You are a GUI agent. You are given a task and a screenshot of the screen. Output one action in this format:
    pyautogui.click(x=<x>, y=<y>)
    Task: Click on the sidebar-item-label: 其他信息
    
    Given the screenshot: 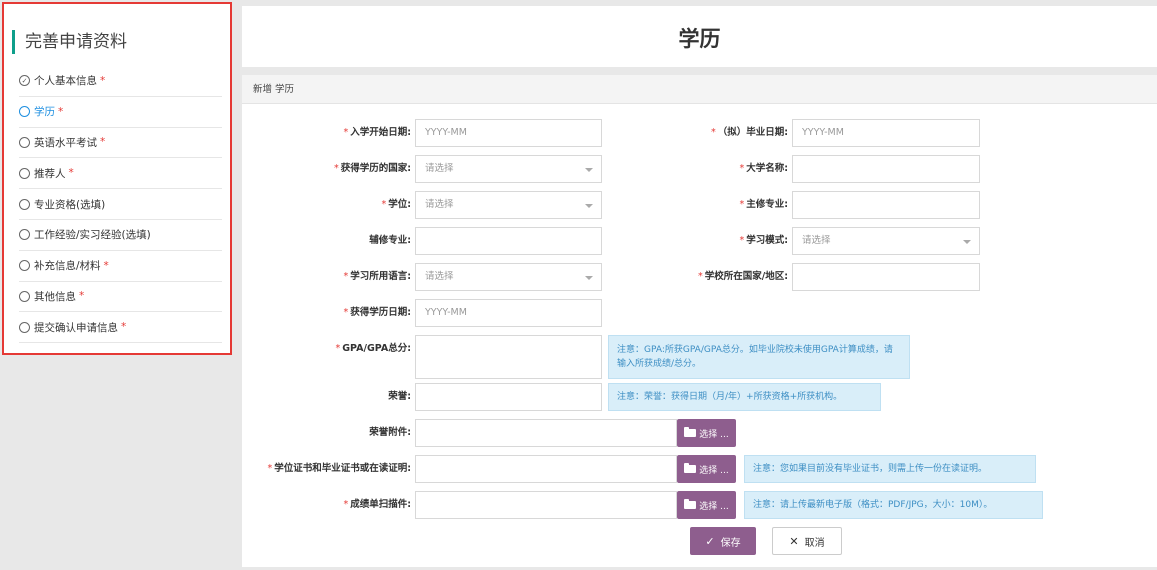 What is the action you would take?
    pyautogui.click(x=55, y=296)
    